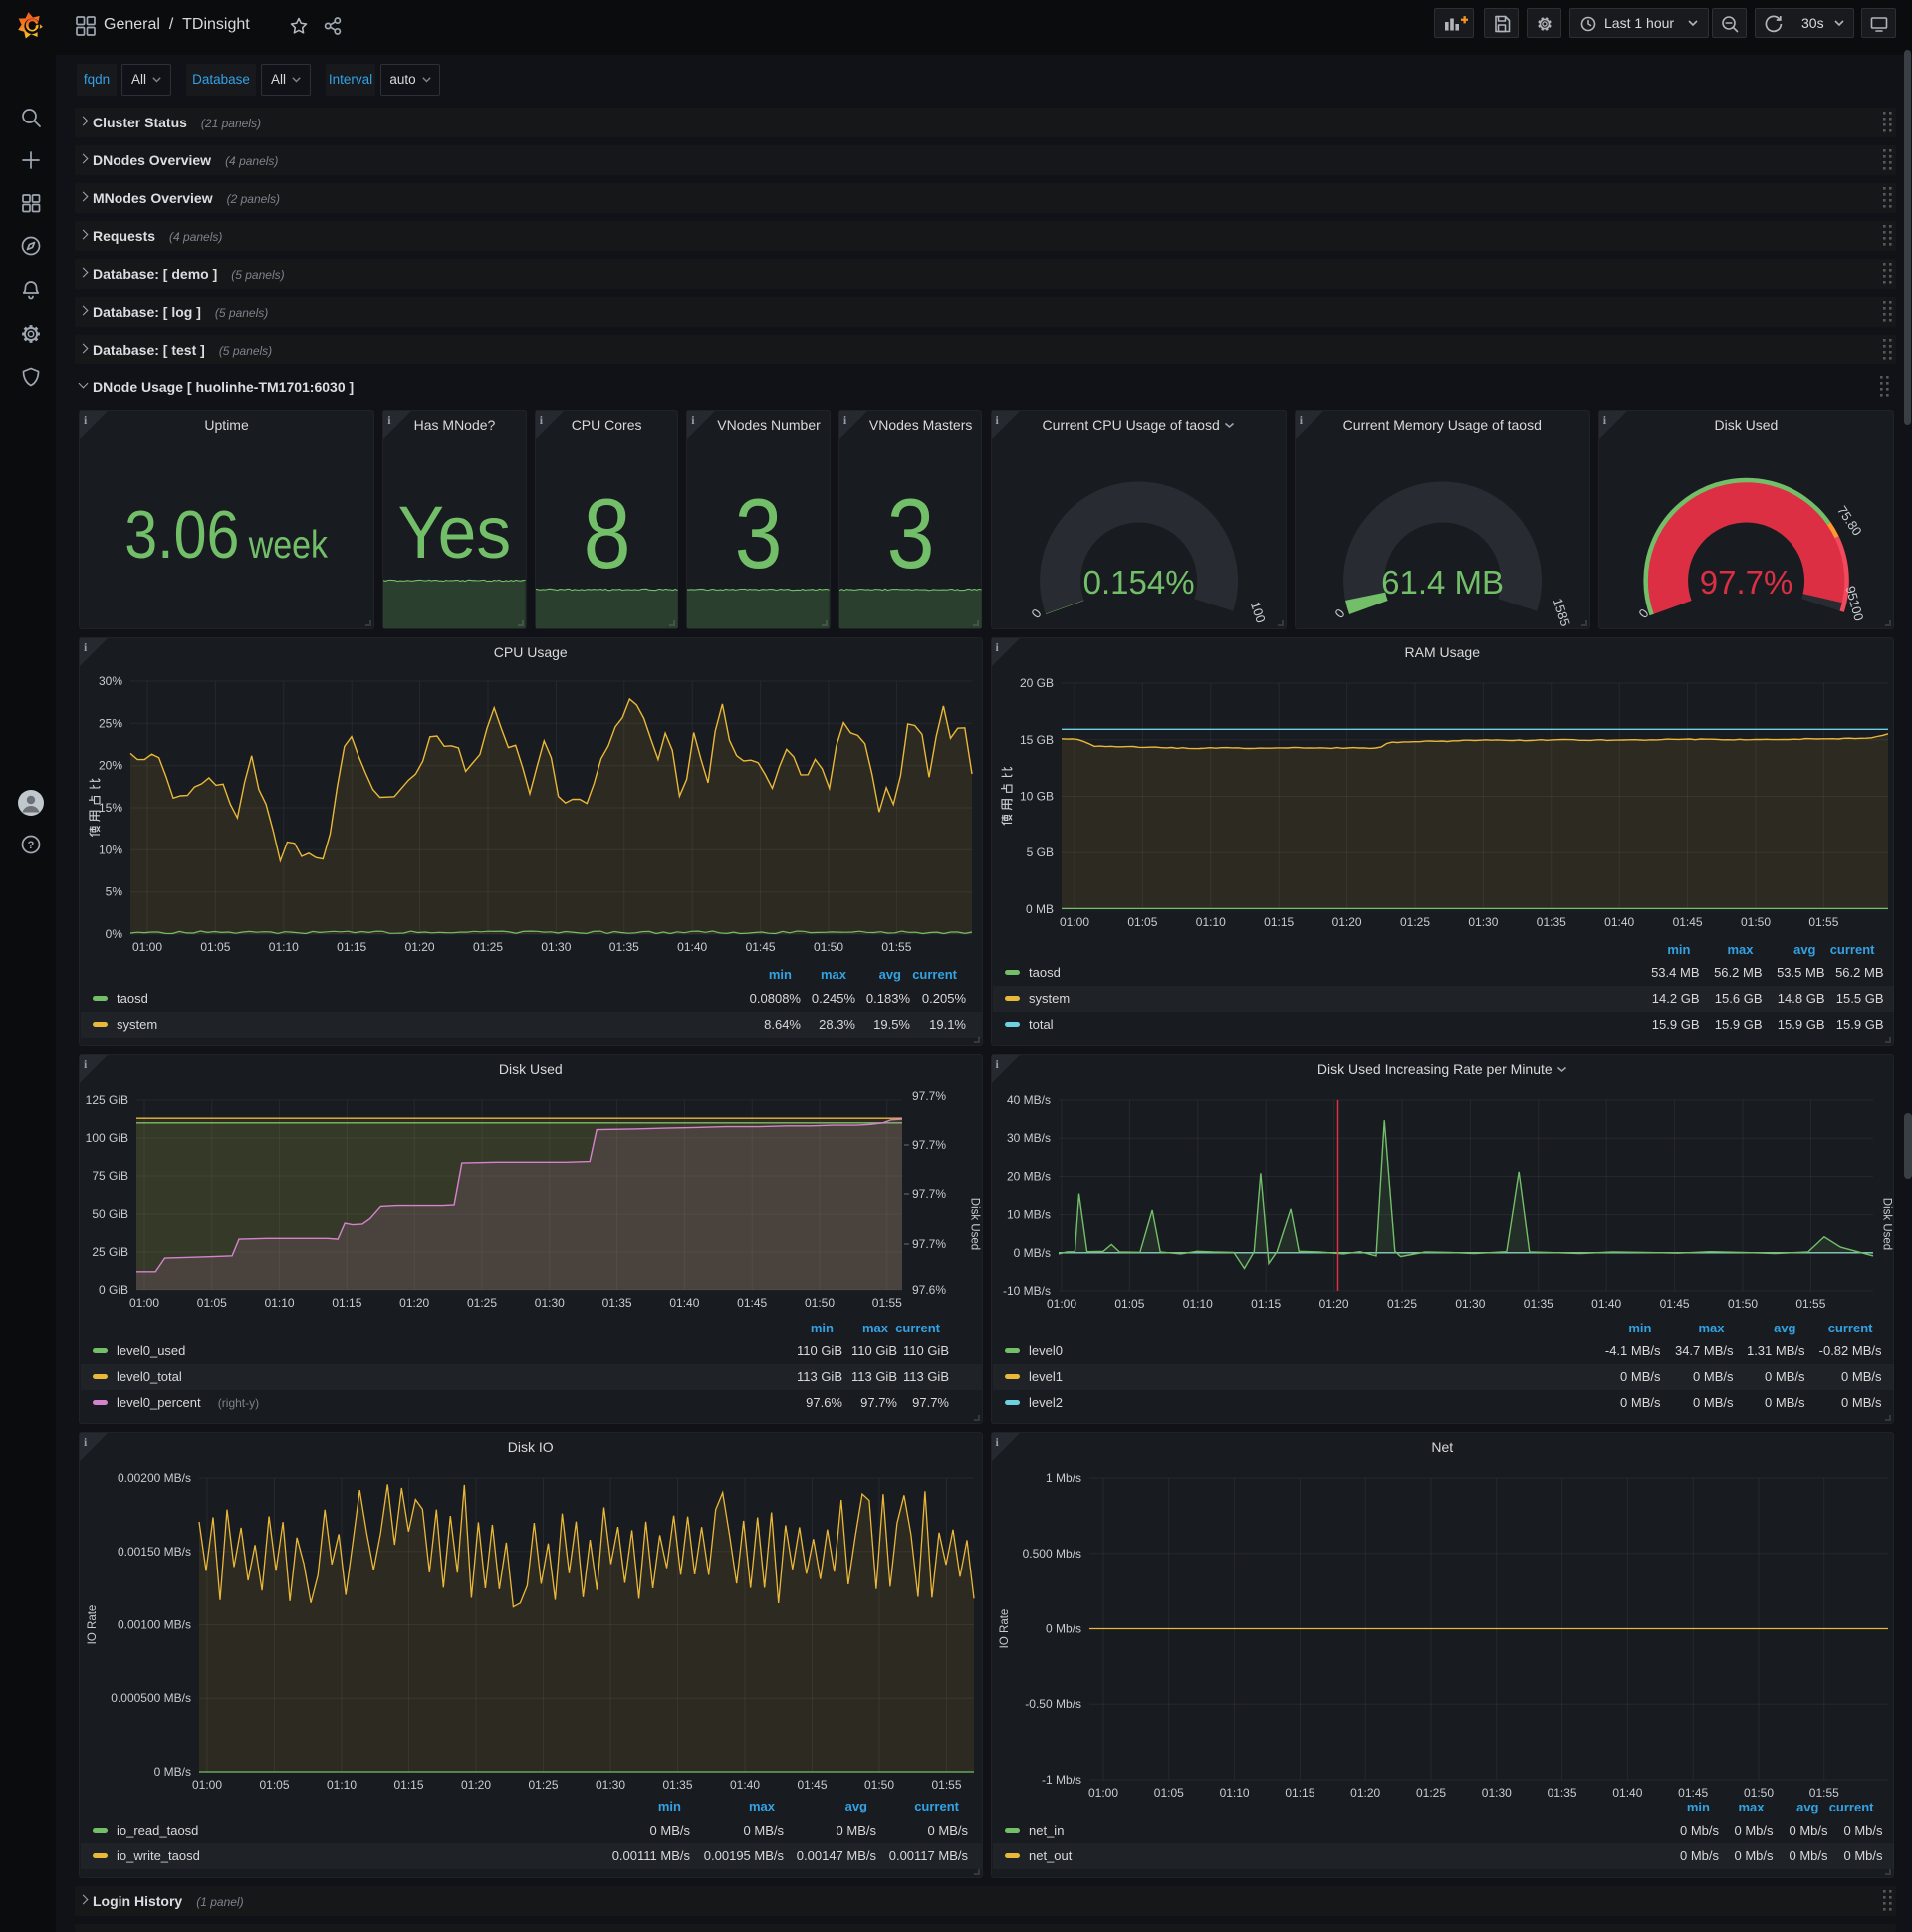  Describe the element at coordinates (110, 766) in the screenshot. I see `svg-text: 20%` at that location.